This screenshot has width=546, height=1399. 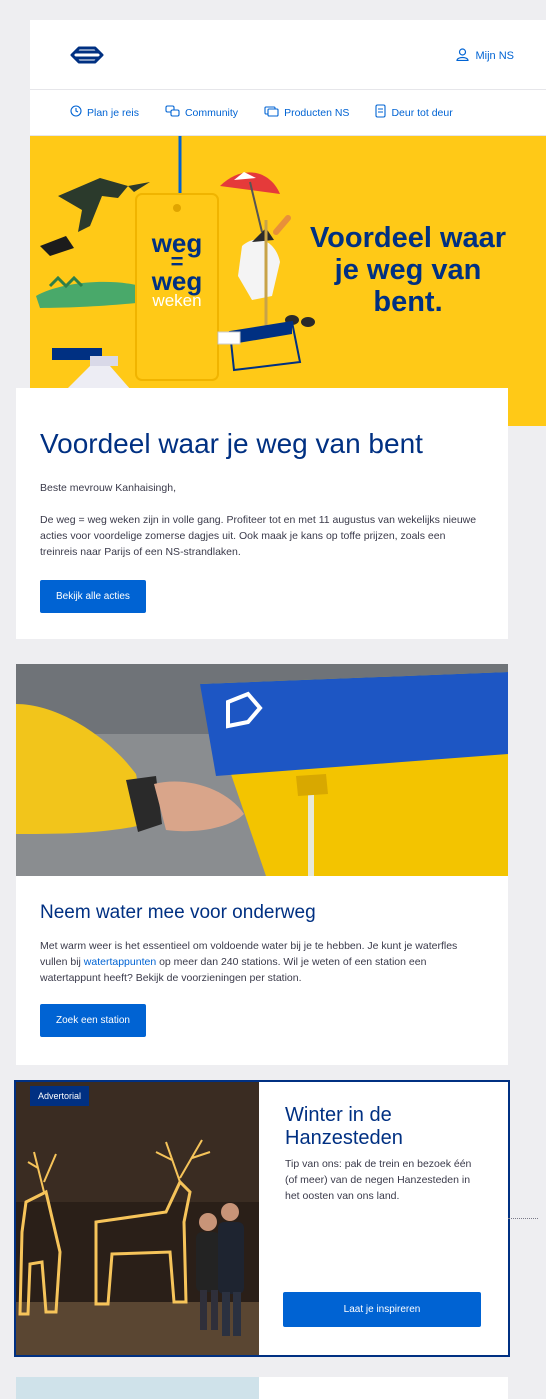 I want to click on water-tap-photo, so click(x=262, y=770).